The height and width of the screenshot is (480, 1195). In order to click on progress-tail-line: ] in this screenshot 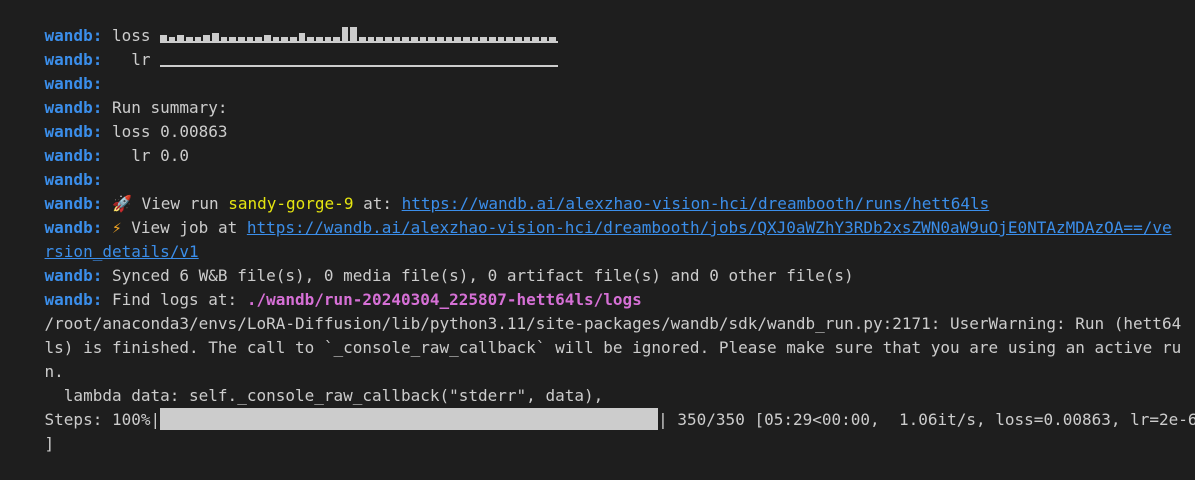, I will do `click(597, 430)`.